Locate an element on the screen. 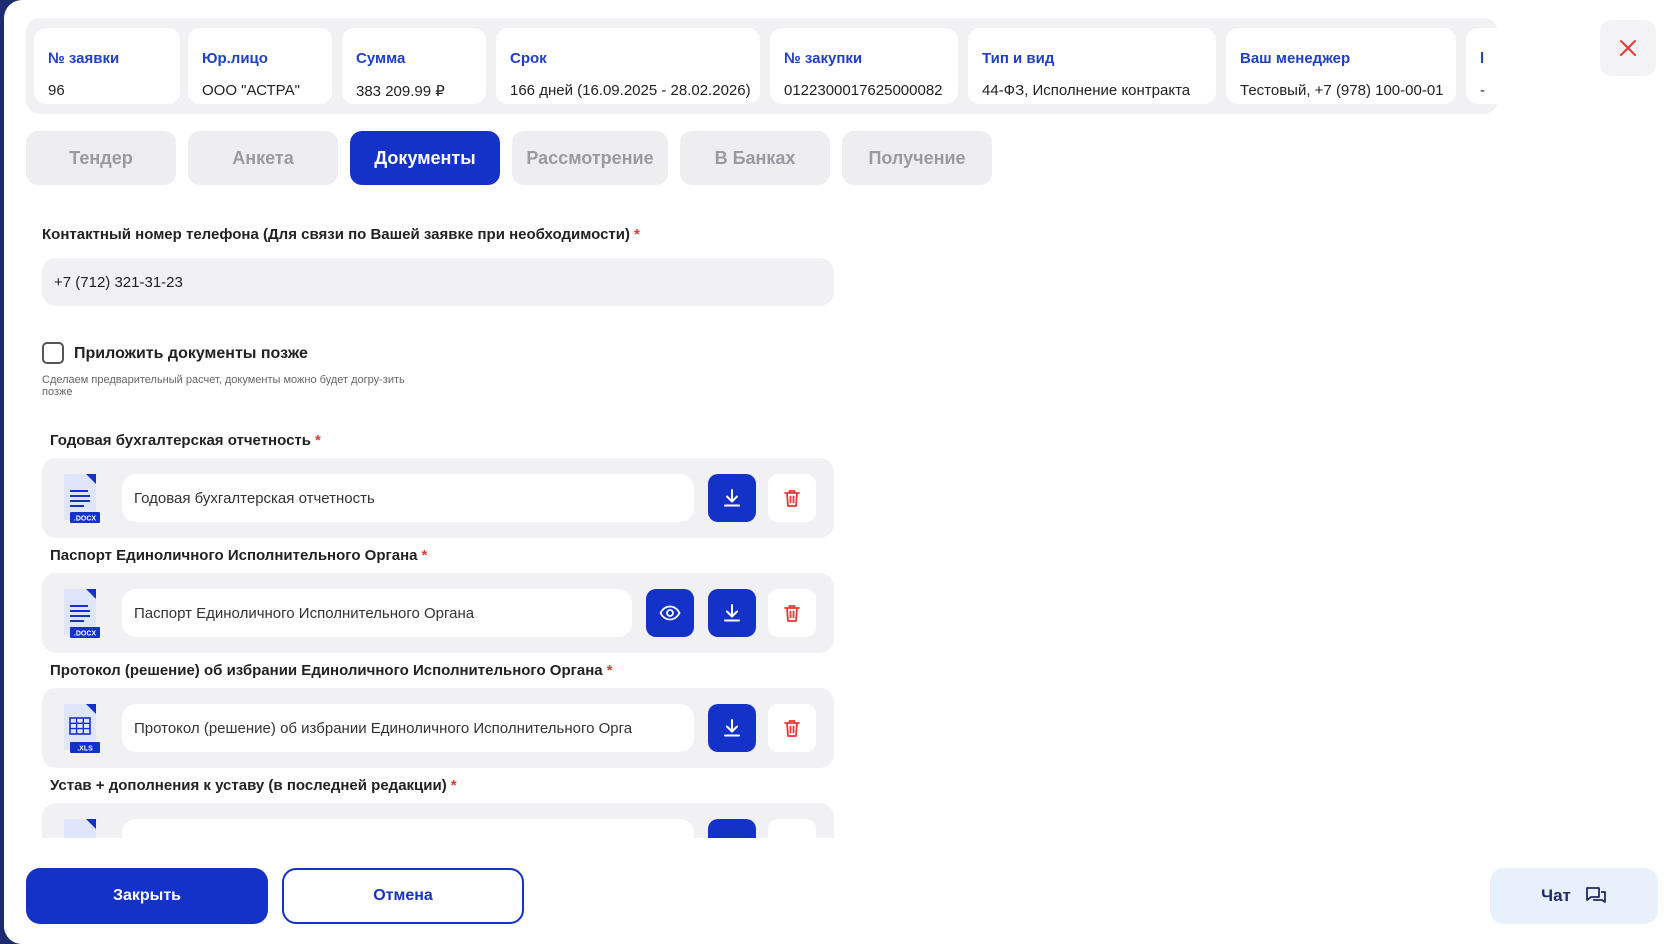 The image size is (1664, 944). info-card-legal-entity: Юр.лицо ООО "АСТРА" is located at coordinates (260, 66).